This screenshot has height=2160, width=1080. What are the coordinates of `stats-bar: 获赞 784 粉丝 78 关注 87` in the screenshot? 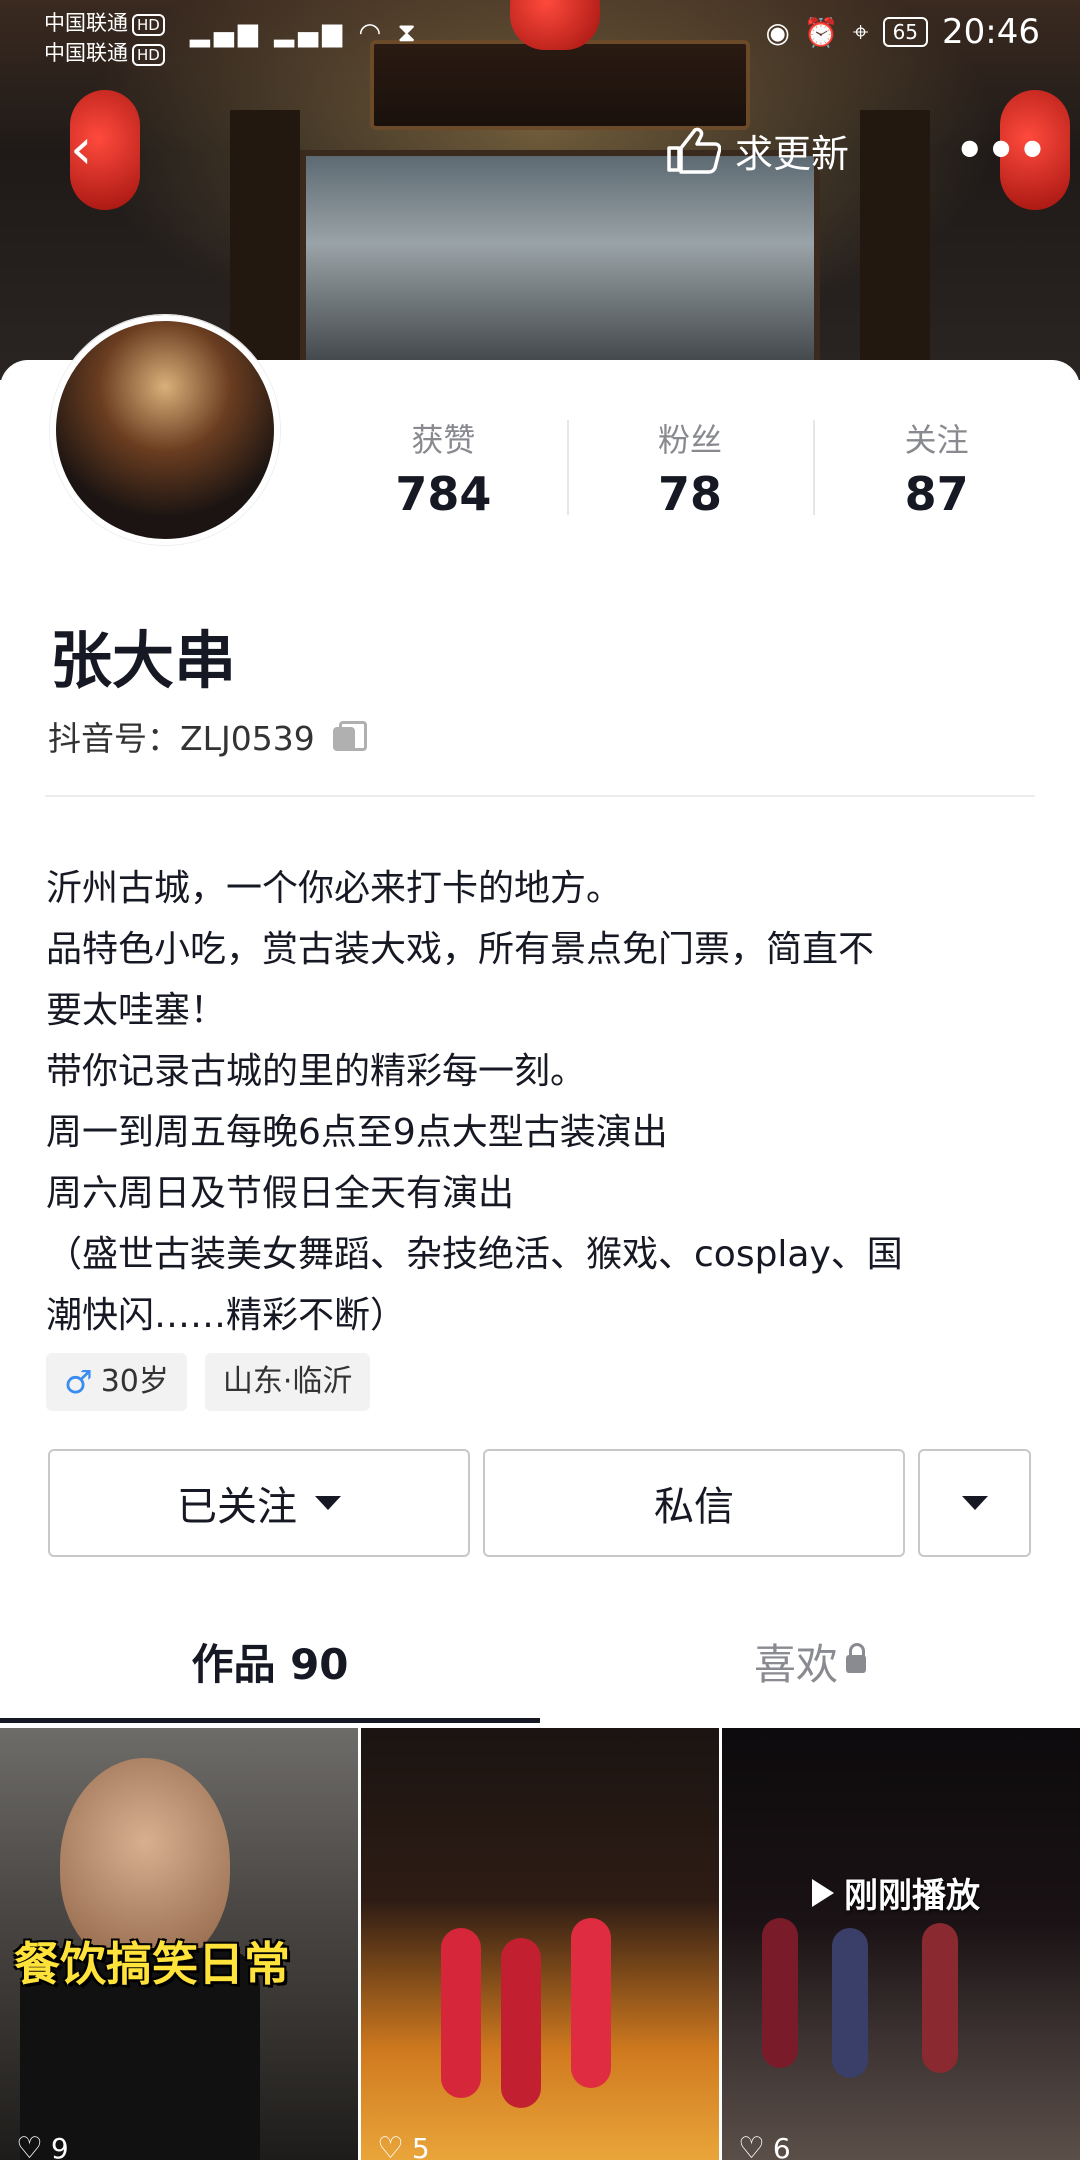 It's located at (690, 475).